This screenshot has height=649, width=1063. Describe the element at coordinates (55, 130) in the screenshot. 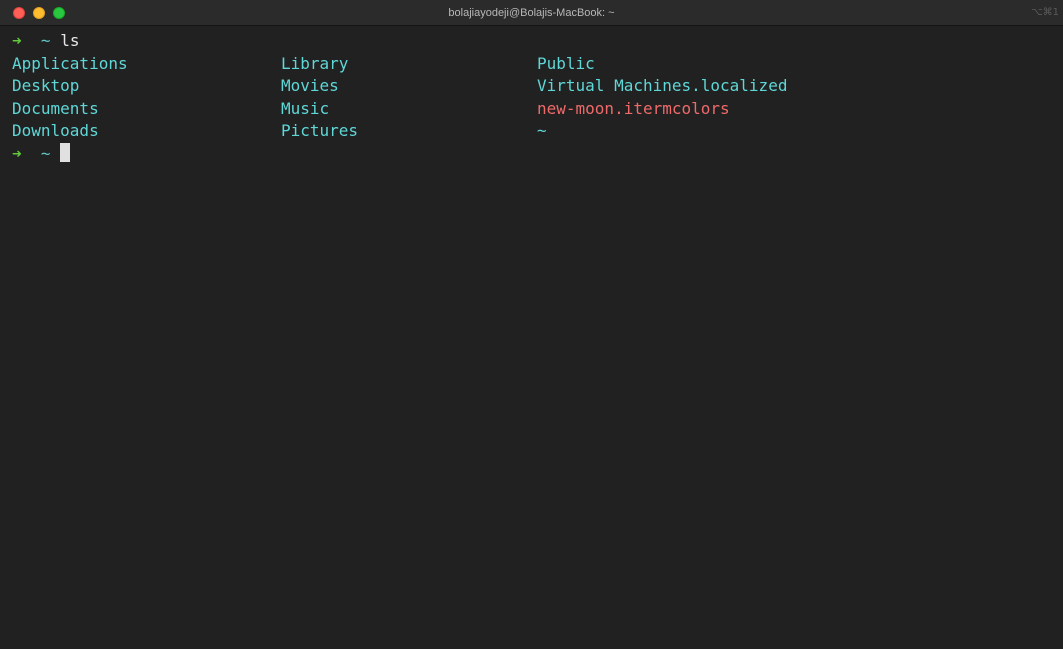

I see `ls-entry: Downloads` at that location.